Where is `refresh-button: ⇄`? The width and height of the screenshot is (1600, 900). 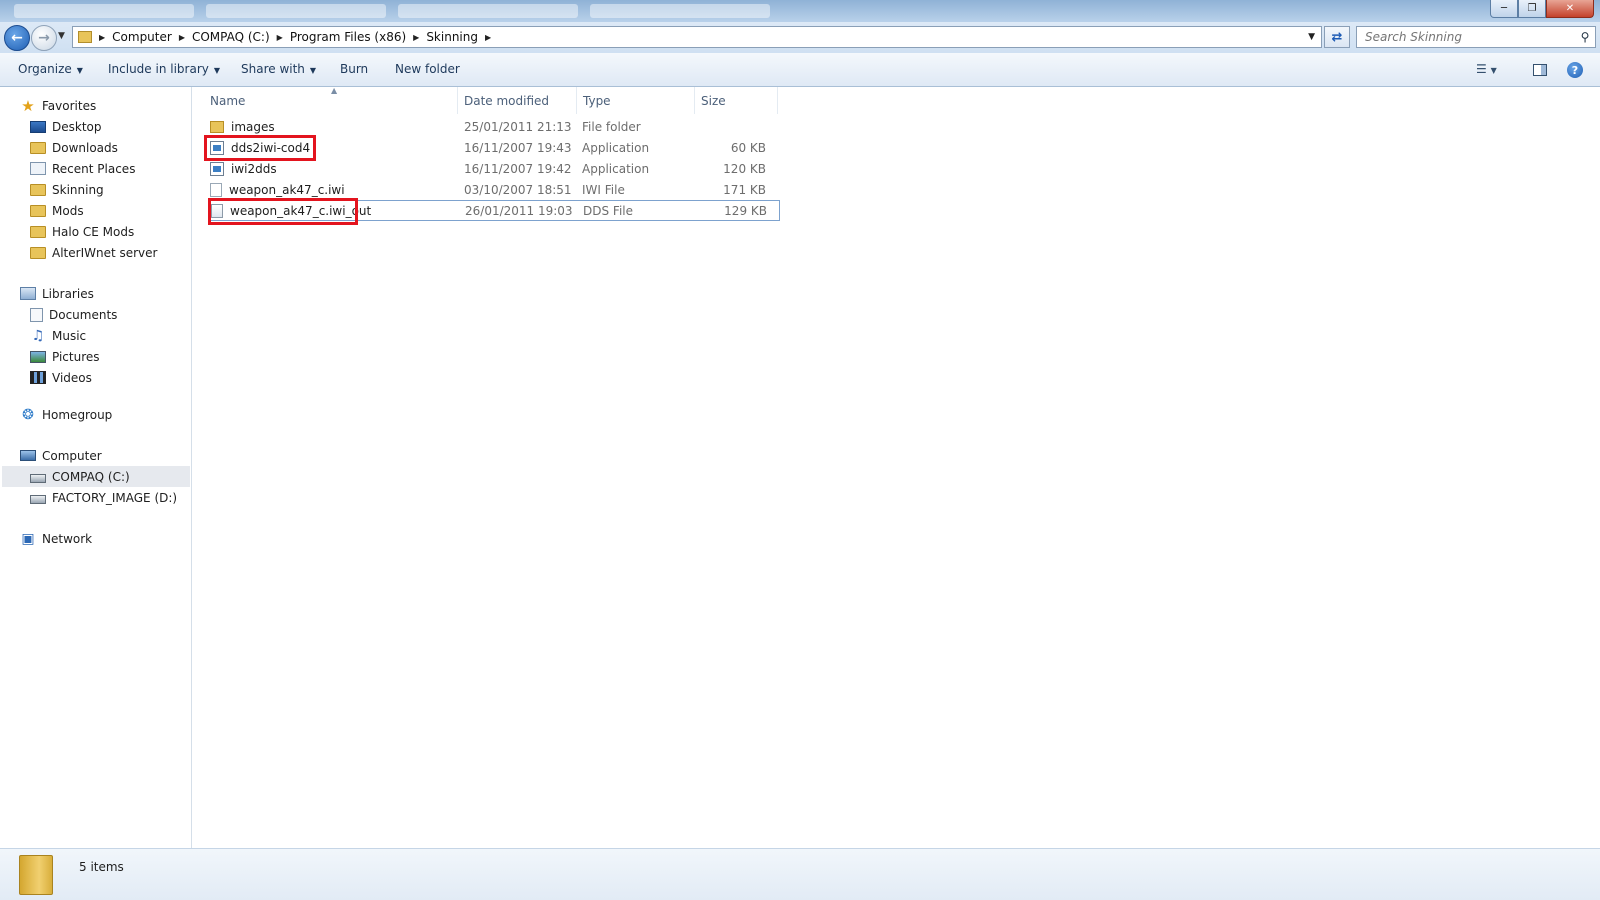
refresh-button: ⇄ is located at coordinates (1337, 37).